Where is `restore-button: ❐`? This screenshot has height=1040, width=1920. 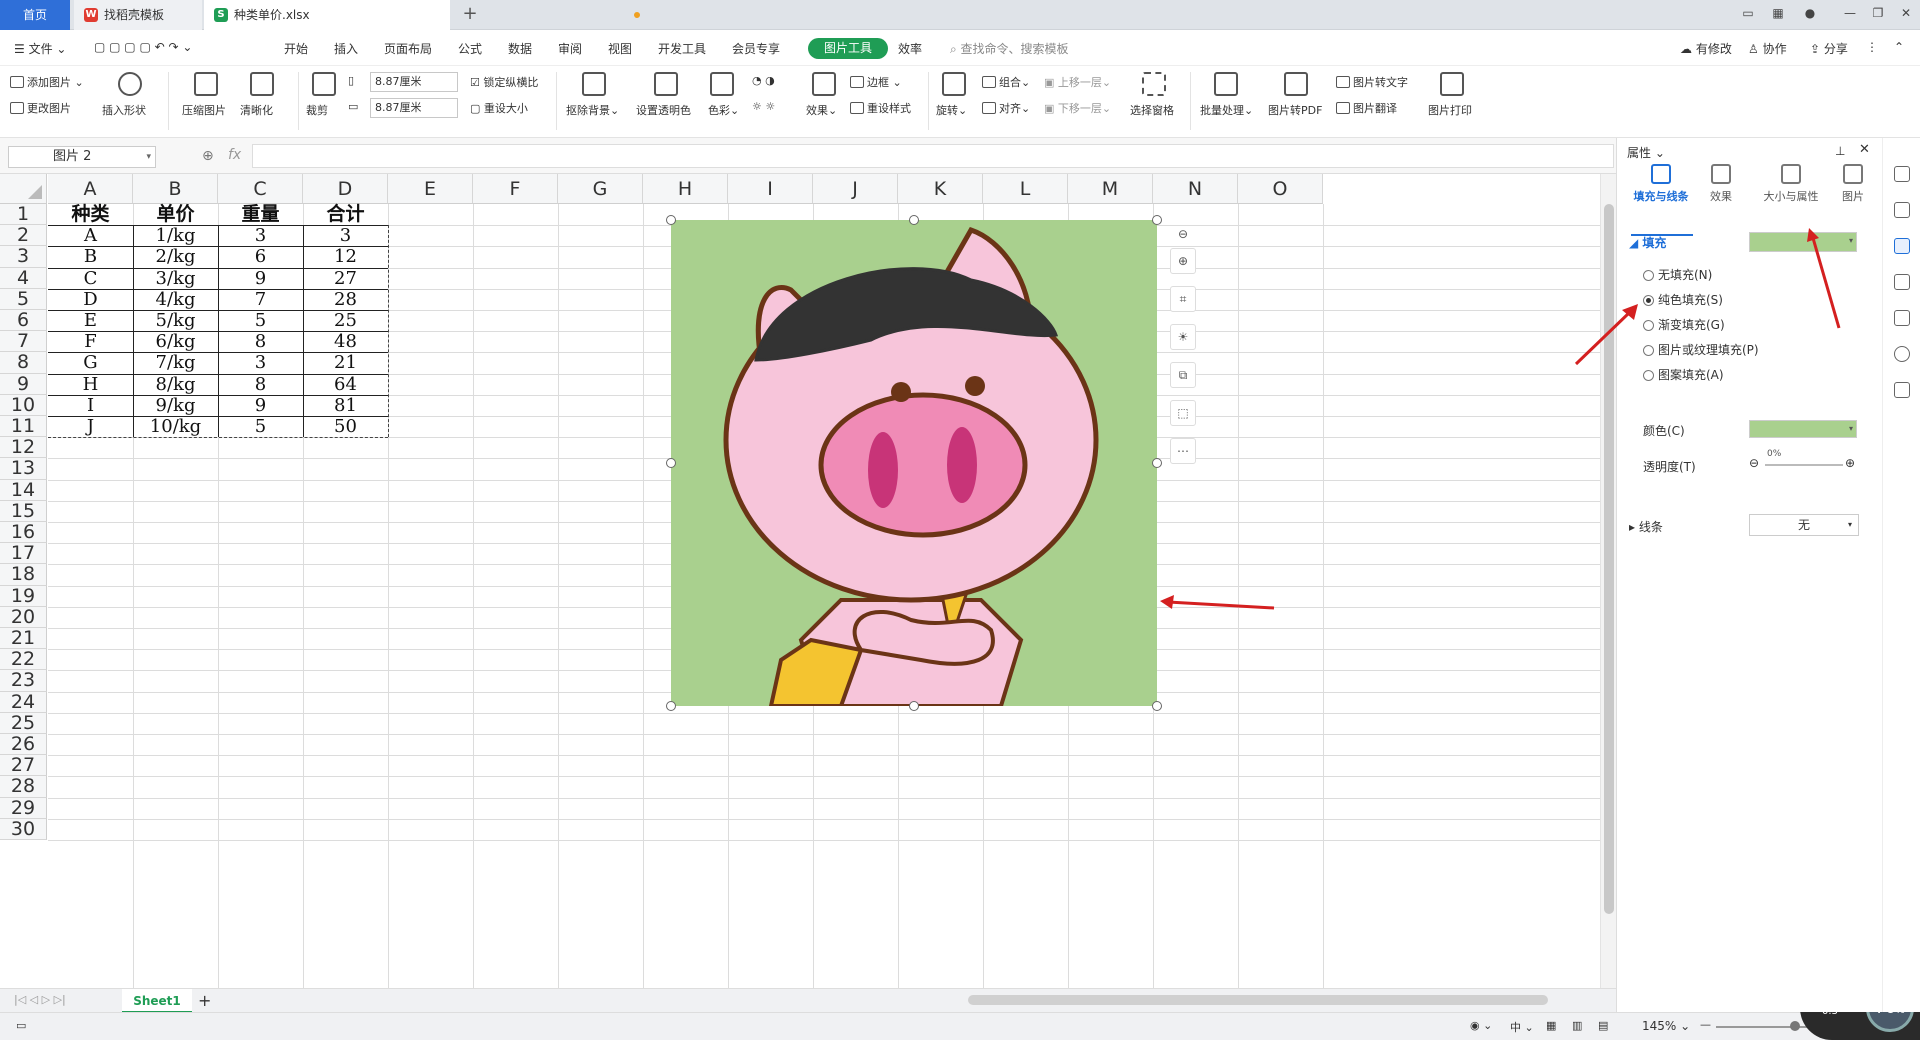 restore-button: ❐ is located at coordinates (1878, 15).